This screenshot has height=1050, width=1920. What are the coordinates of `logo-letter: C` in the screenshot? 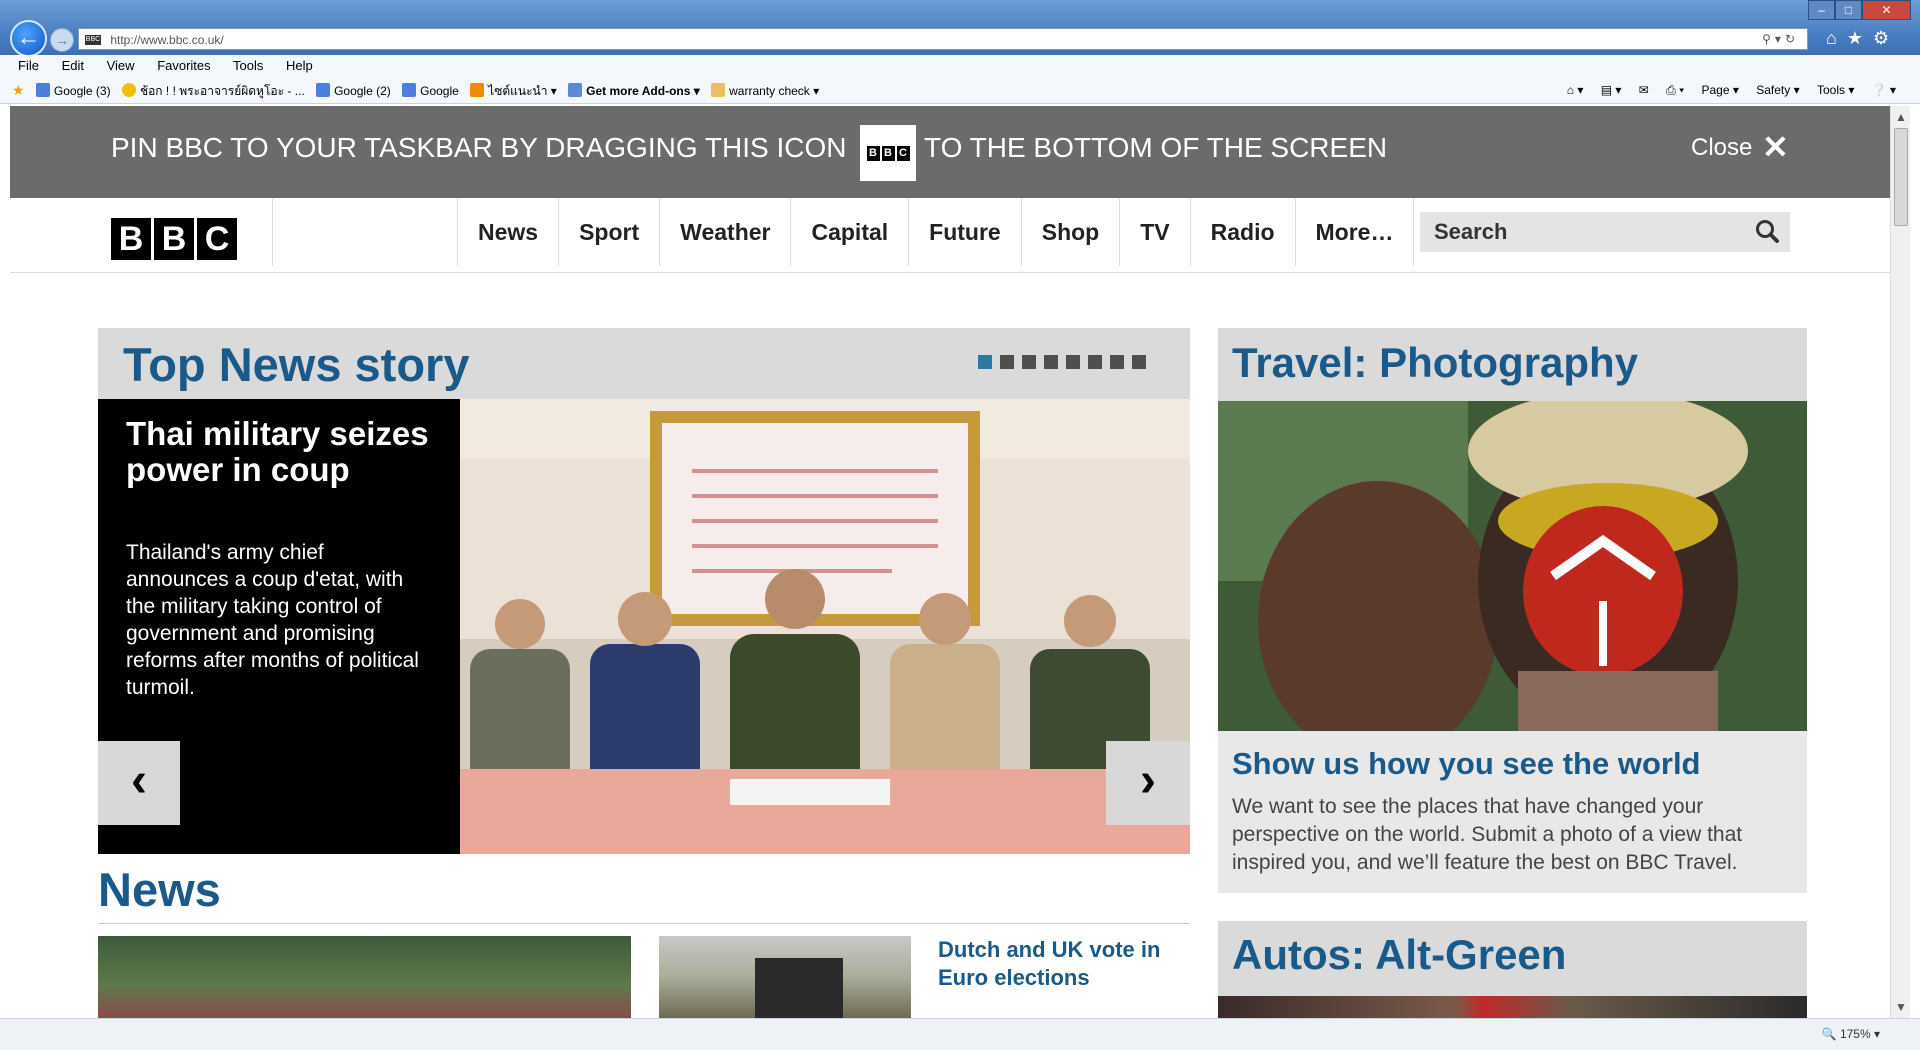 It's located at (217, 239).